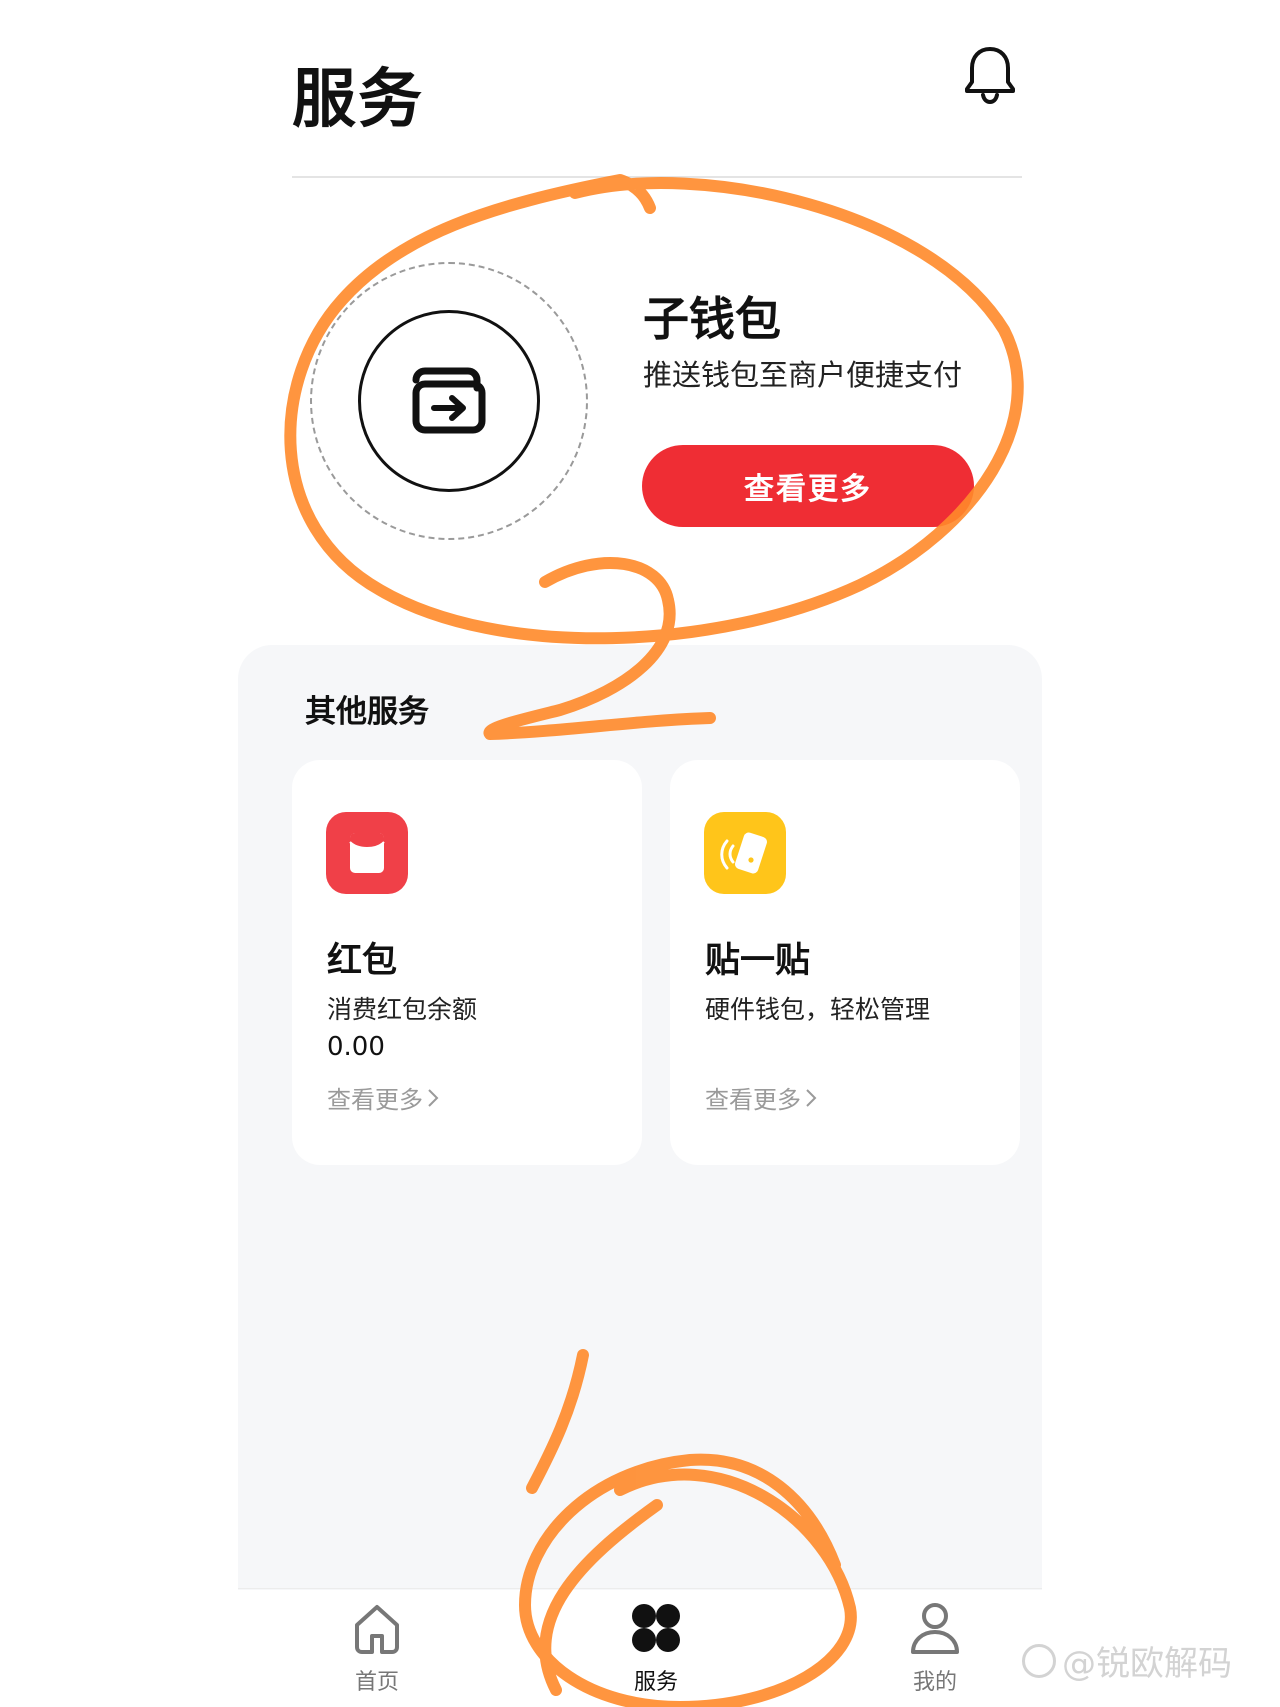 This screenshot has width=1280, height=1707. Describe the element at coordinates (467, 962) in the screenshot. I see `red-envelope-card: 红包 消费红包余额 0.00 查看更多` at that location.